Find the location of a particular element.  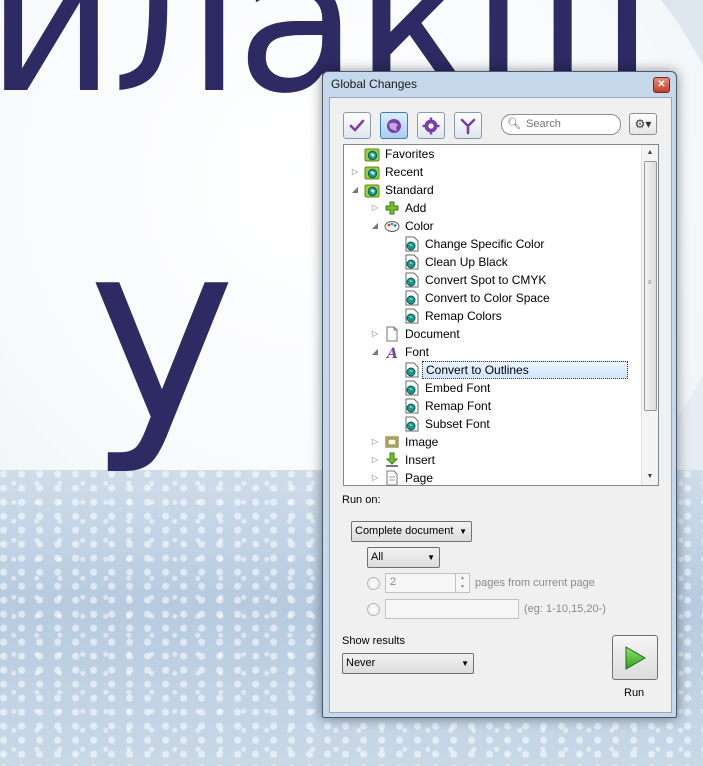

show-results-select: Never ▼ is located at coordinates (408, 663).